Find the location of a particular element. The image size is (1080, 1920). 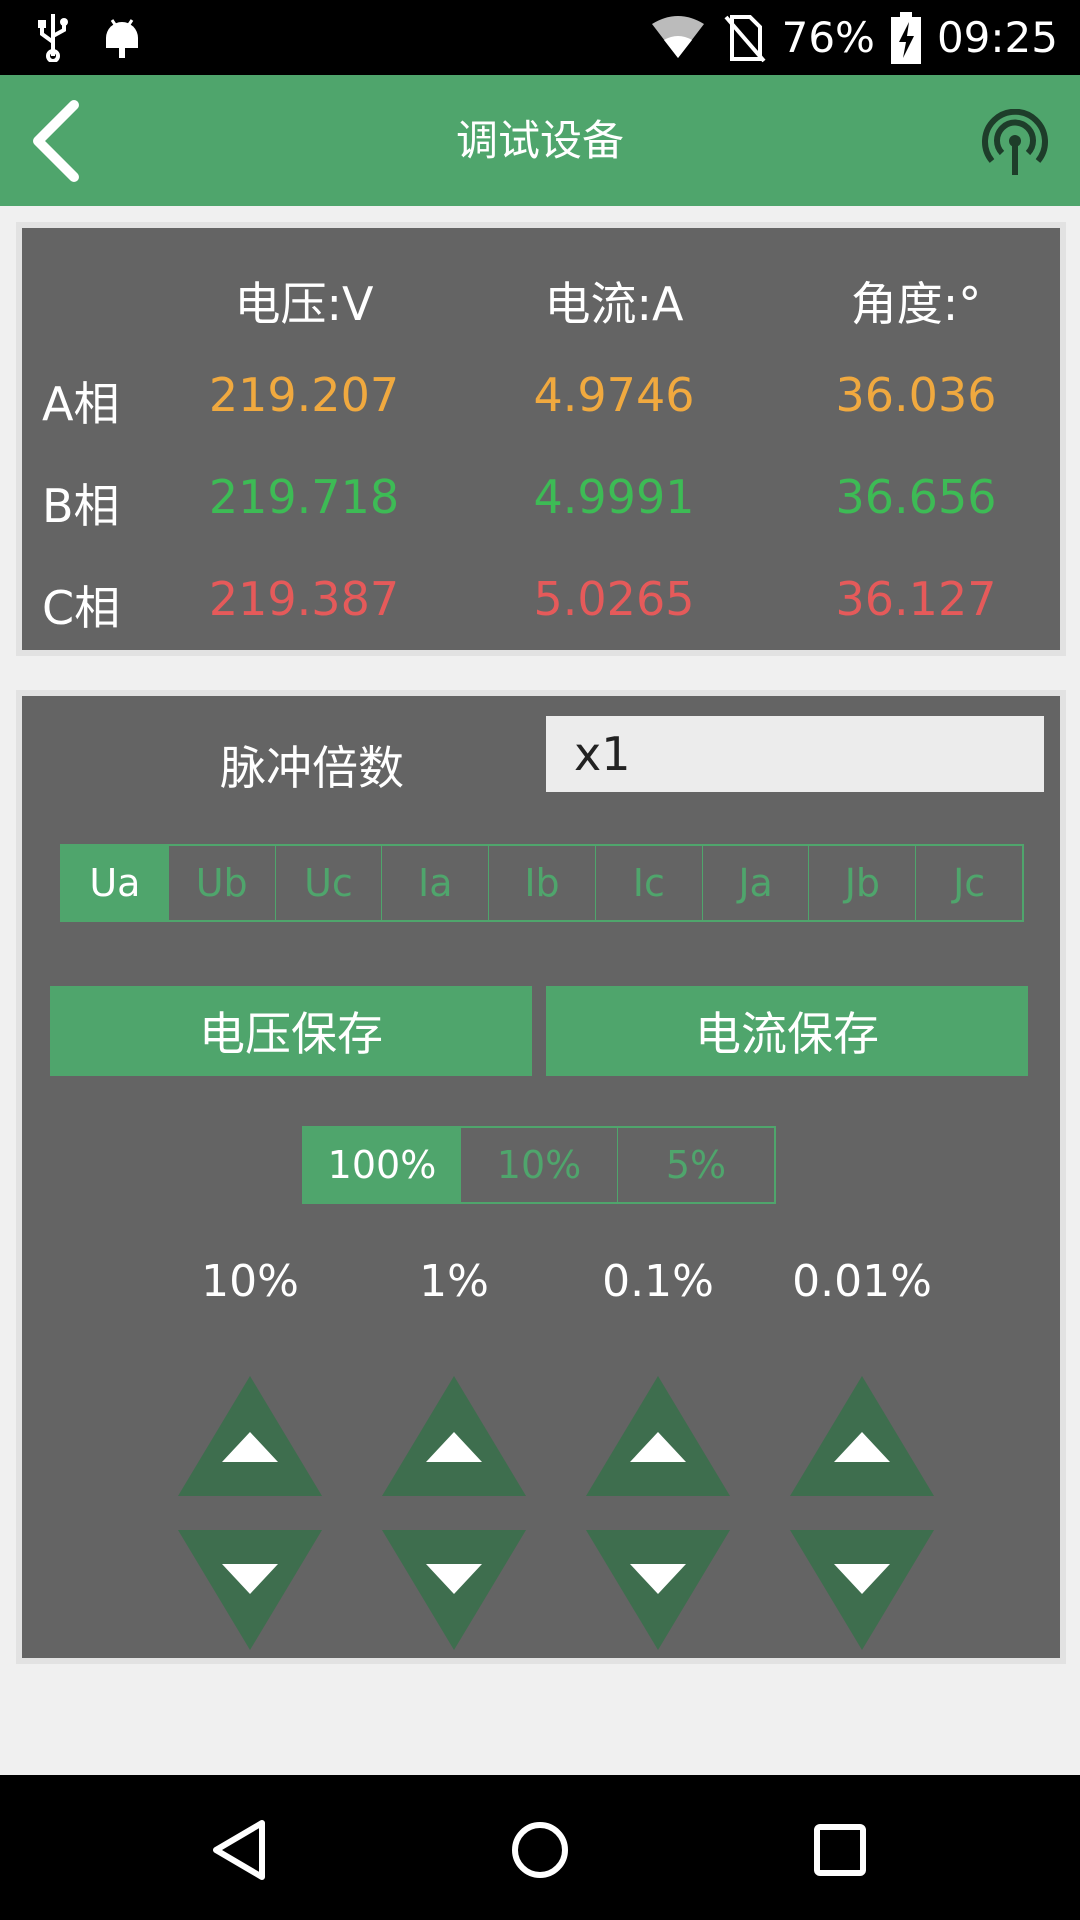

phase-b-current: 4.9991 is located at coordinates (614, 497).